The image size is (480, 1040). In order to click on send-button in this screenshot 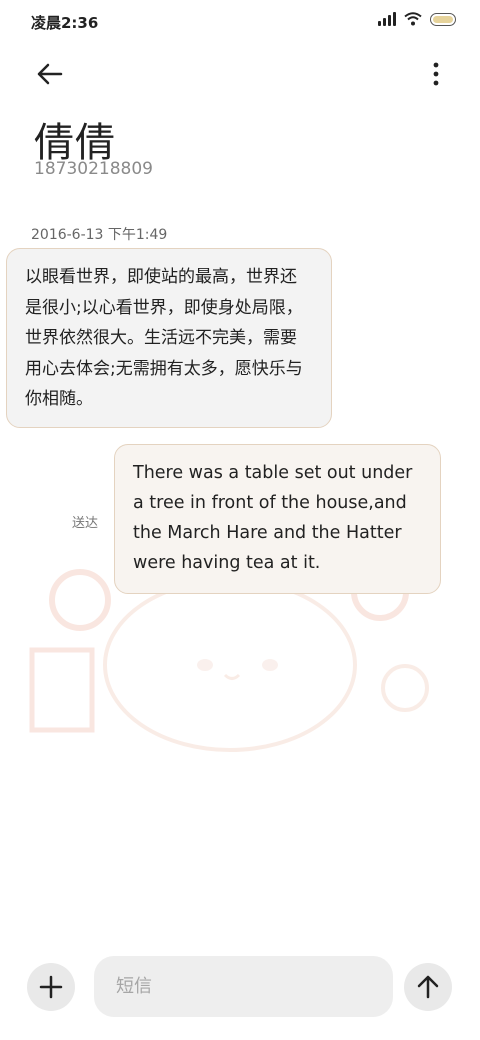, I will do `click(428, 987)`.